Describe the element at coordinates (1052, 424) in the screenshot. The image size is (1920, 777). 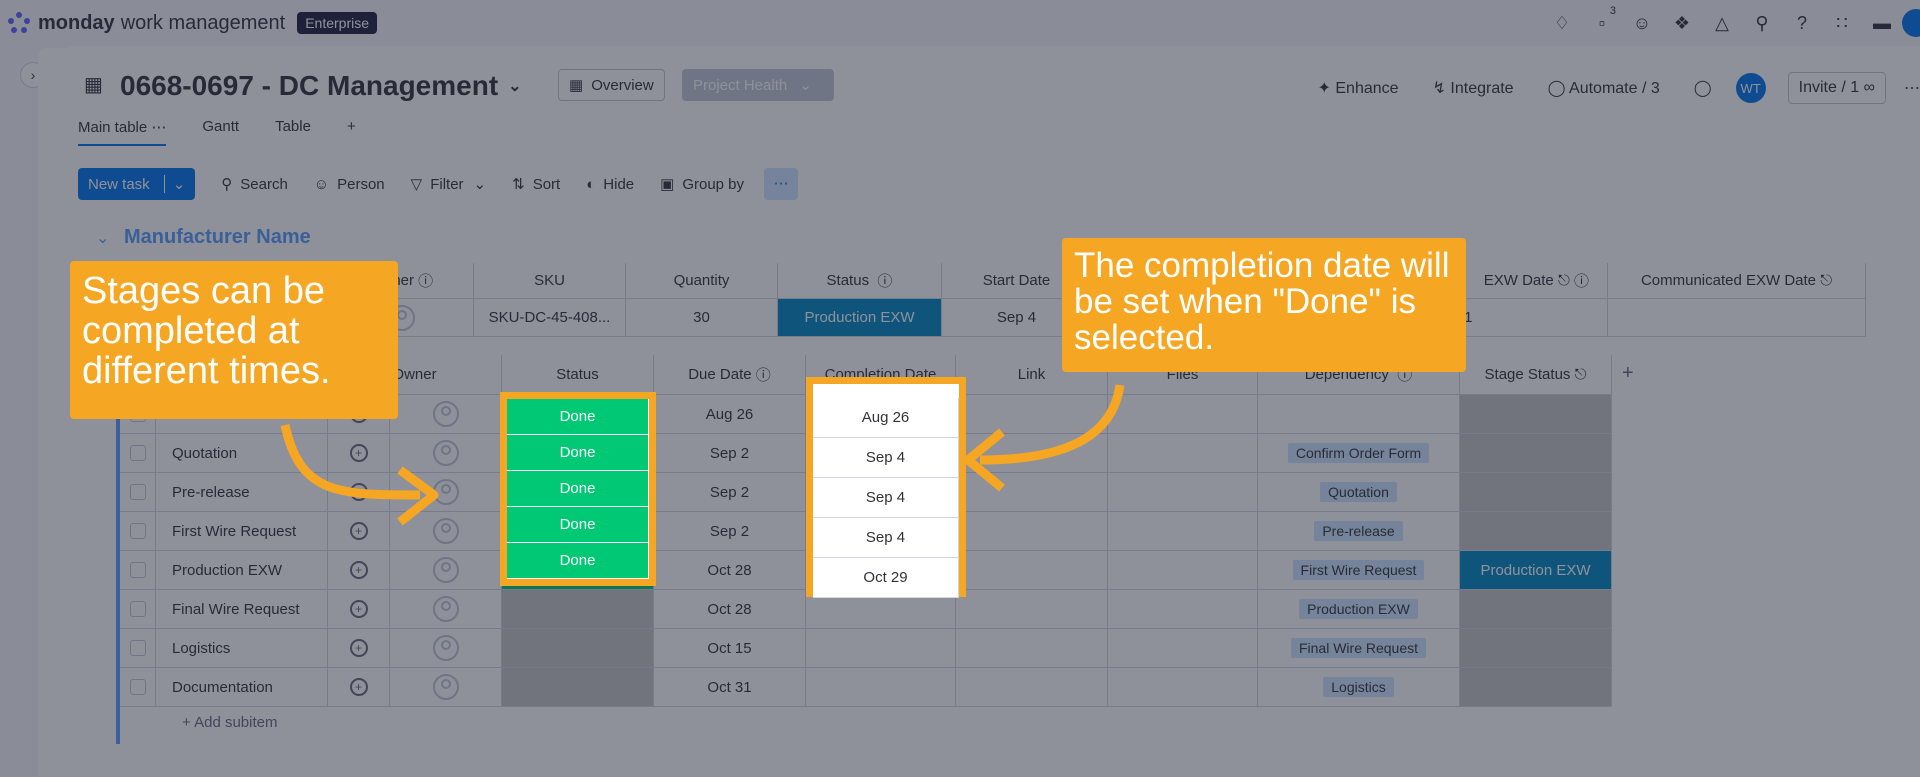
I see `right-arrow-line` at that location.